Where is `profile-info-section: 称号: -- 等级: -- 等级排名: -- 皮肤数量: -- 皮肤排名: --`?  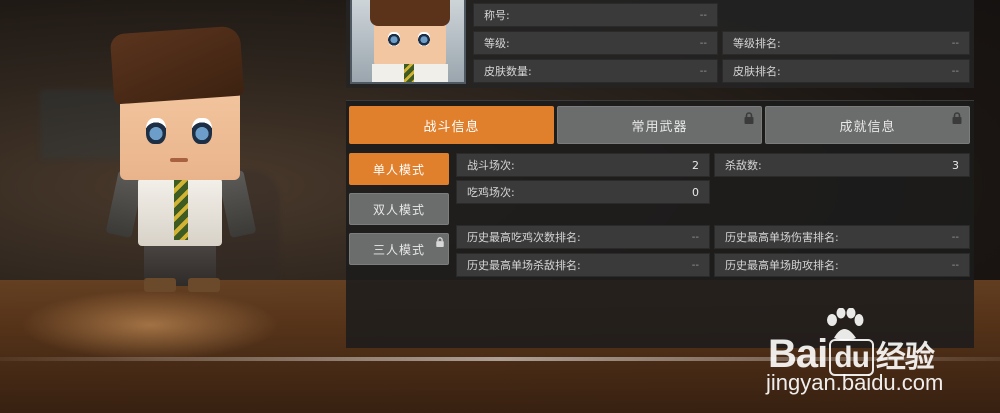
profile-info-section: 称号: -- 等级: -- 等级排名: -- 皮肤数量: -- 皮肤排名: -- is located at coordinates (660, 44).